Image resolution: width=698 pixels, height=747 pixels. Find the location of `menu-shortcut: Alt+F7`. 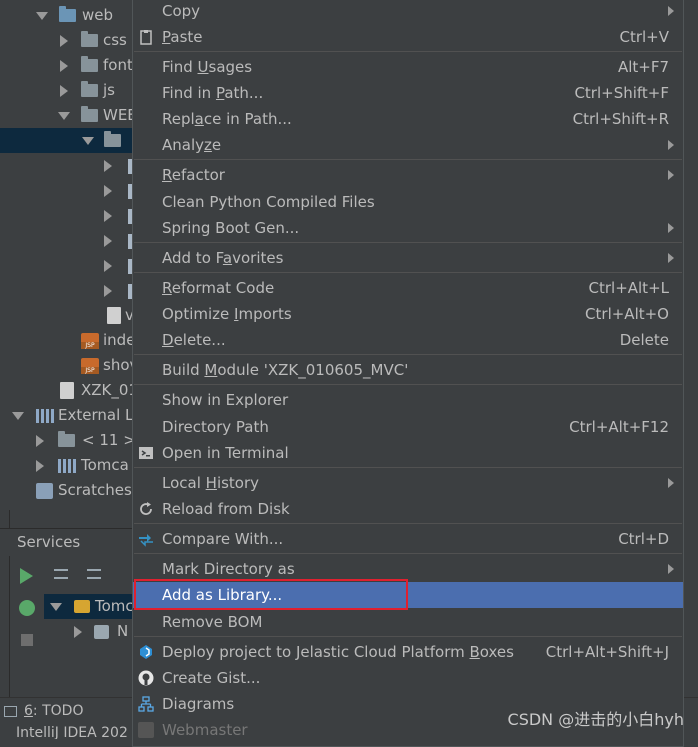

menu-shortcut: Alt+F7 is located at coordinates (643, 67).